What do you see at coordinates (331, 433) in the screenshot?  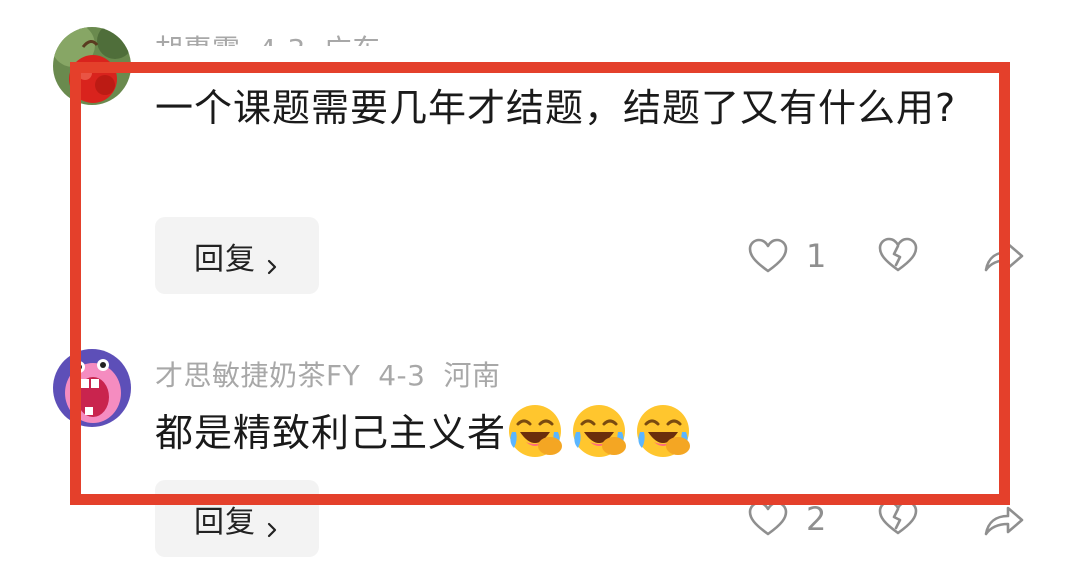 I see `comment-text-body: 都是精致利己主义者` at bounding box center [331, 433].